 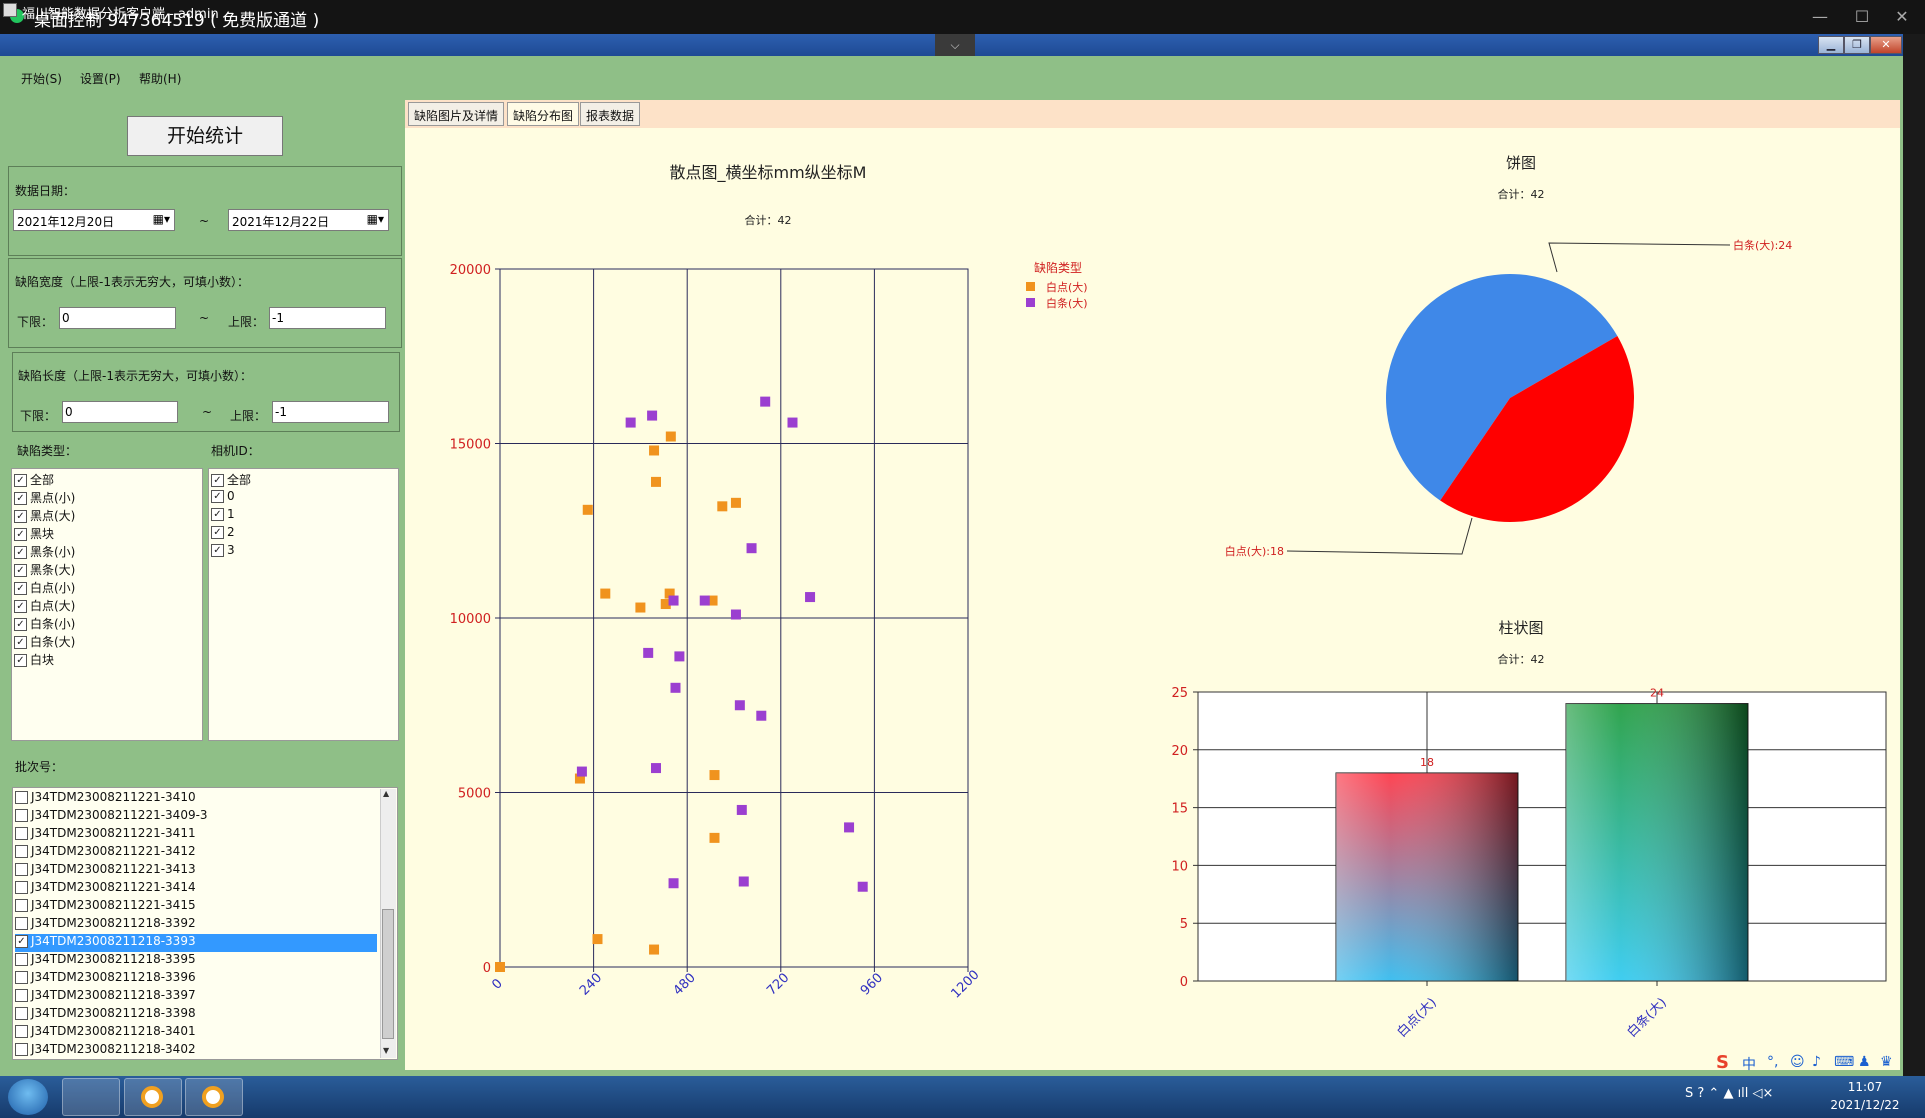 What do you see at coordinates (1067, 303) in the screenshot?
I see `legend-label: 白条(大)` at bounding box center [1067, 303].